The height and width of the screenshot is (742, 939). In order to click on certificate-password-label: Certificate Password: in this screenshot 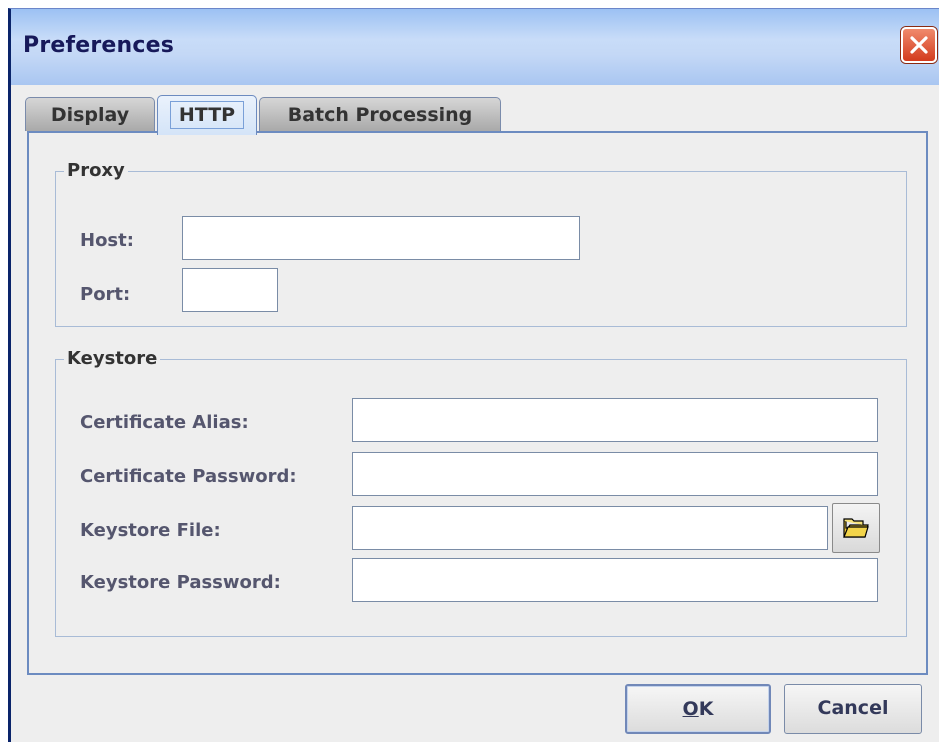, I will do `click(188, 476)`.